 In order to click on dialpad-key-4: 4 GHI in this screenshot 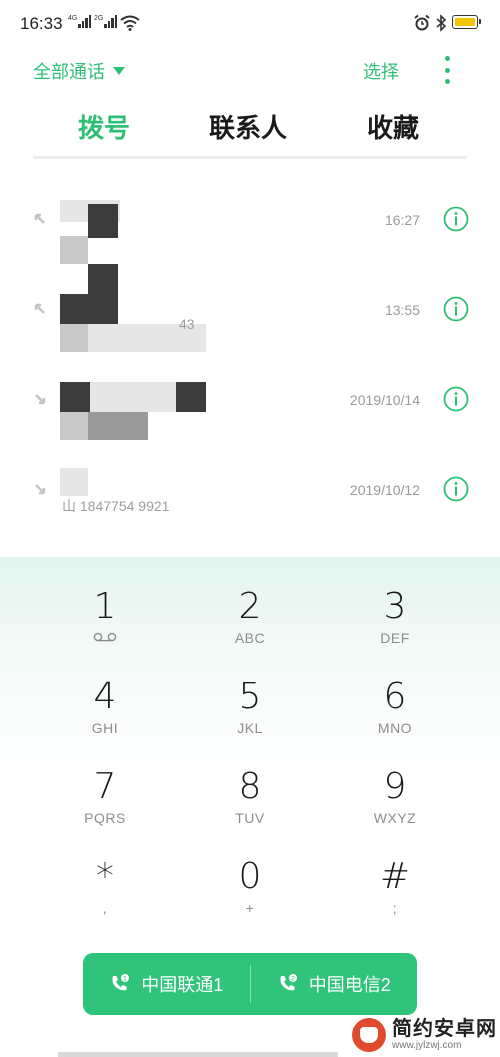, I will do `click(105, 722)`.